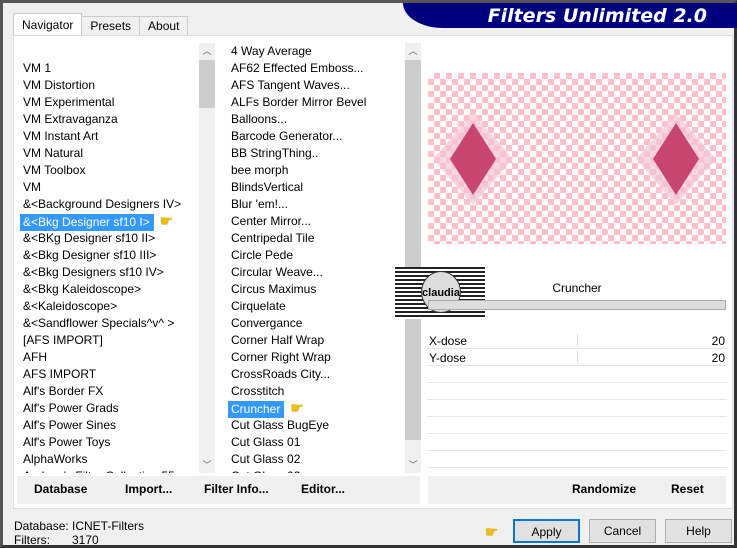 The height and width of the screenshot is (548, 737). What do you see at coordinates (109, 85) in the screenshot?
I see `list-item: VM Distortion` at bounding box center [109, 85].